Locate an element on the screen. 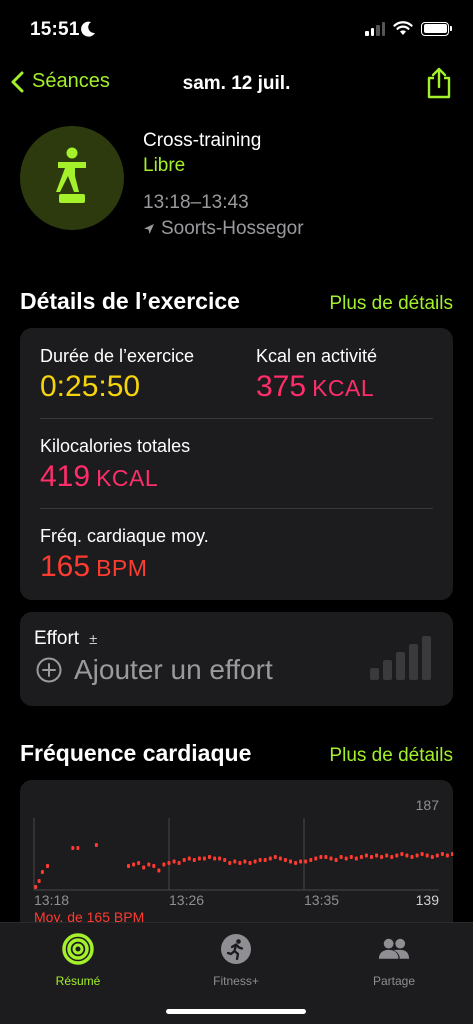 The height and width of the screenshot is (1024, 473). tab-sharing-label: Partage is located at coordinates (394, 981).